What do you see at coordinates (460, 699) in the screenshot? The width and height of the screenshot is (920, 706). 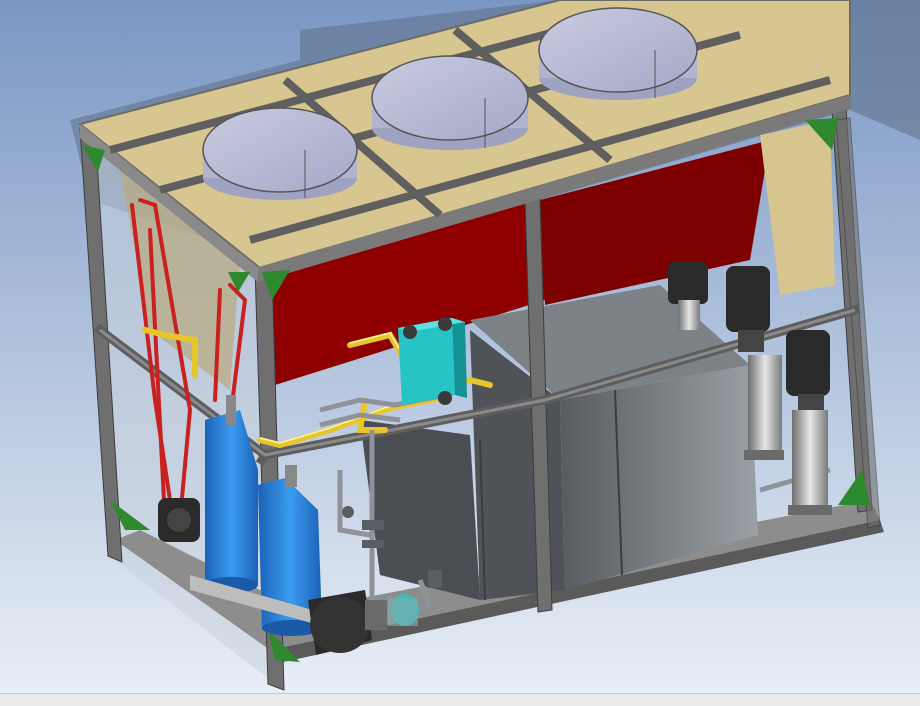 I see `status-bar` at bounding box center [460, 699].